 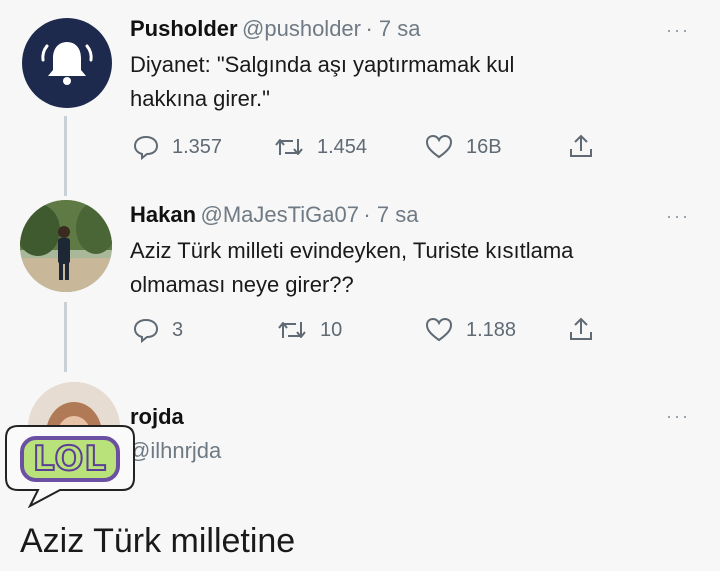 I want to click on reply-button: 1.357, so click(x=177, y=147).